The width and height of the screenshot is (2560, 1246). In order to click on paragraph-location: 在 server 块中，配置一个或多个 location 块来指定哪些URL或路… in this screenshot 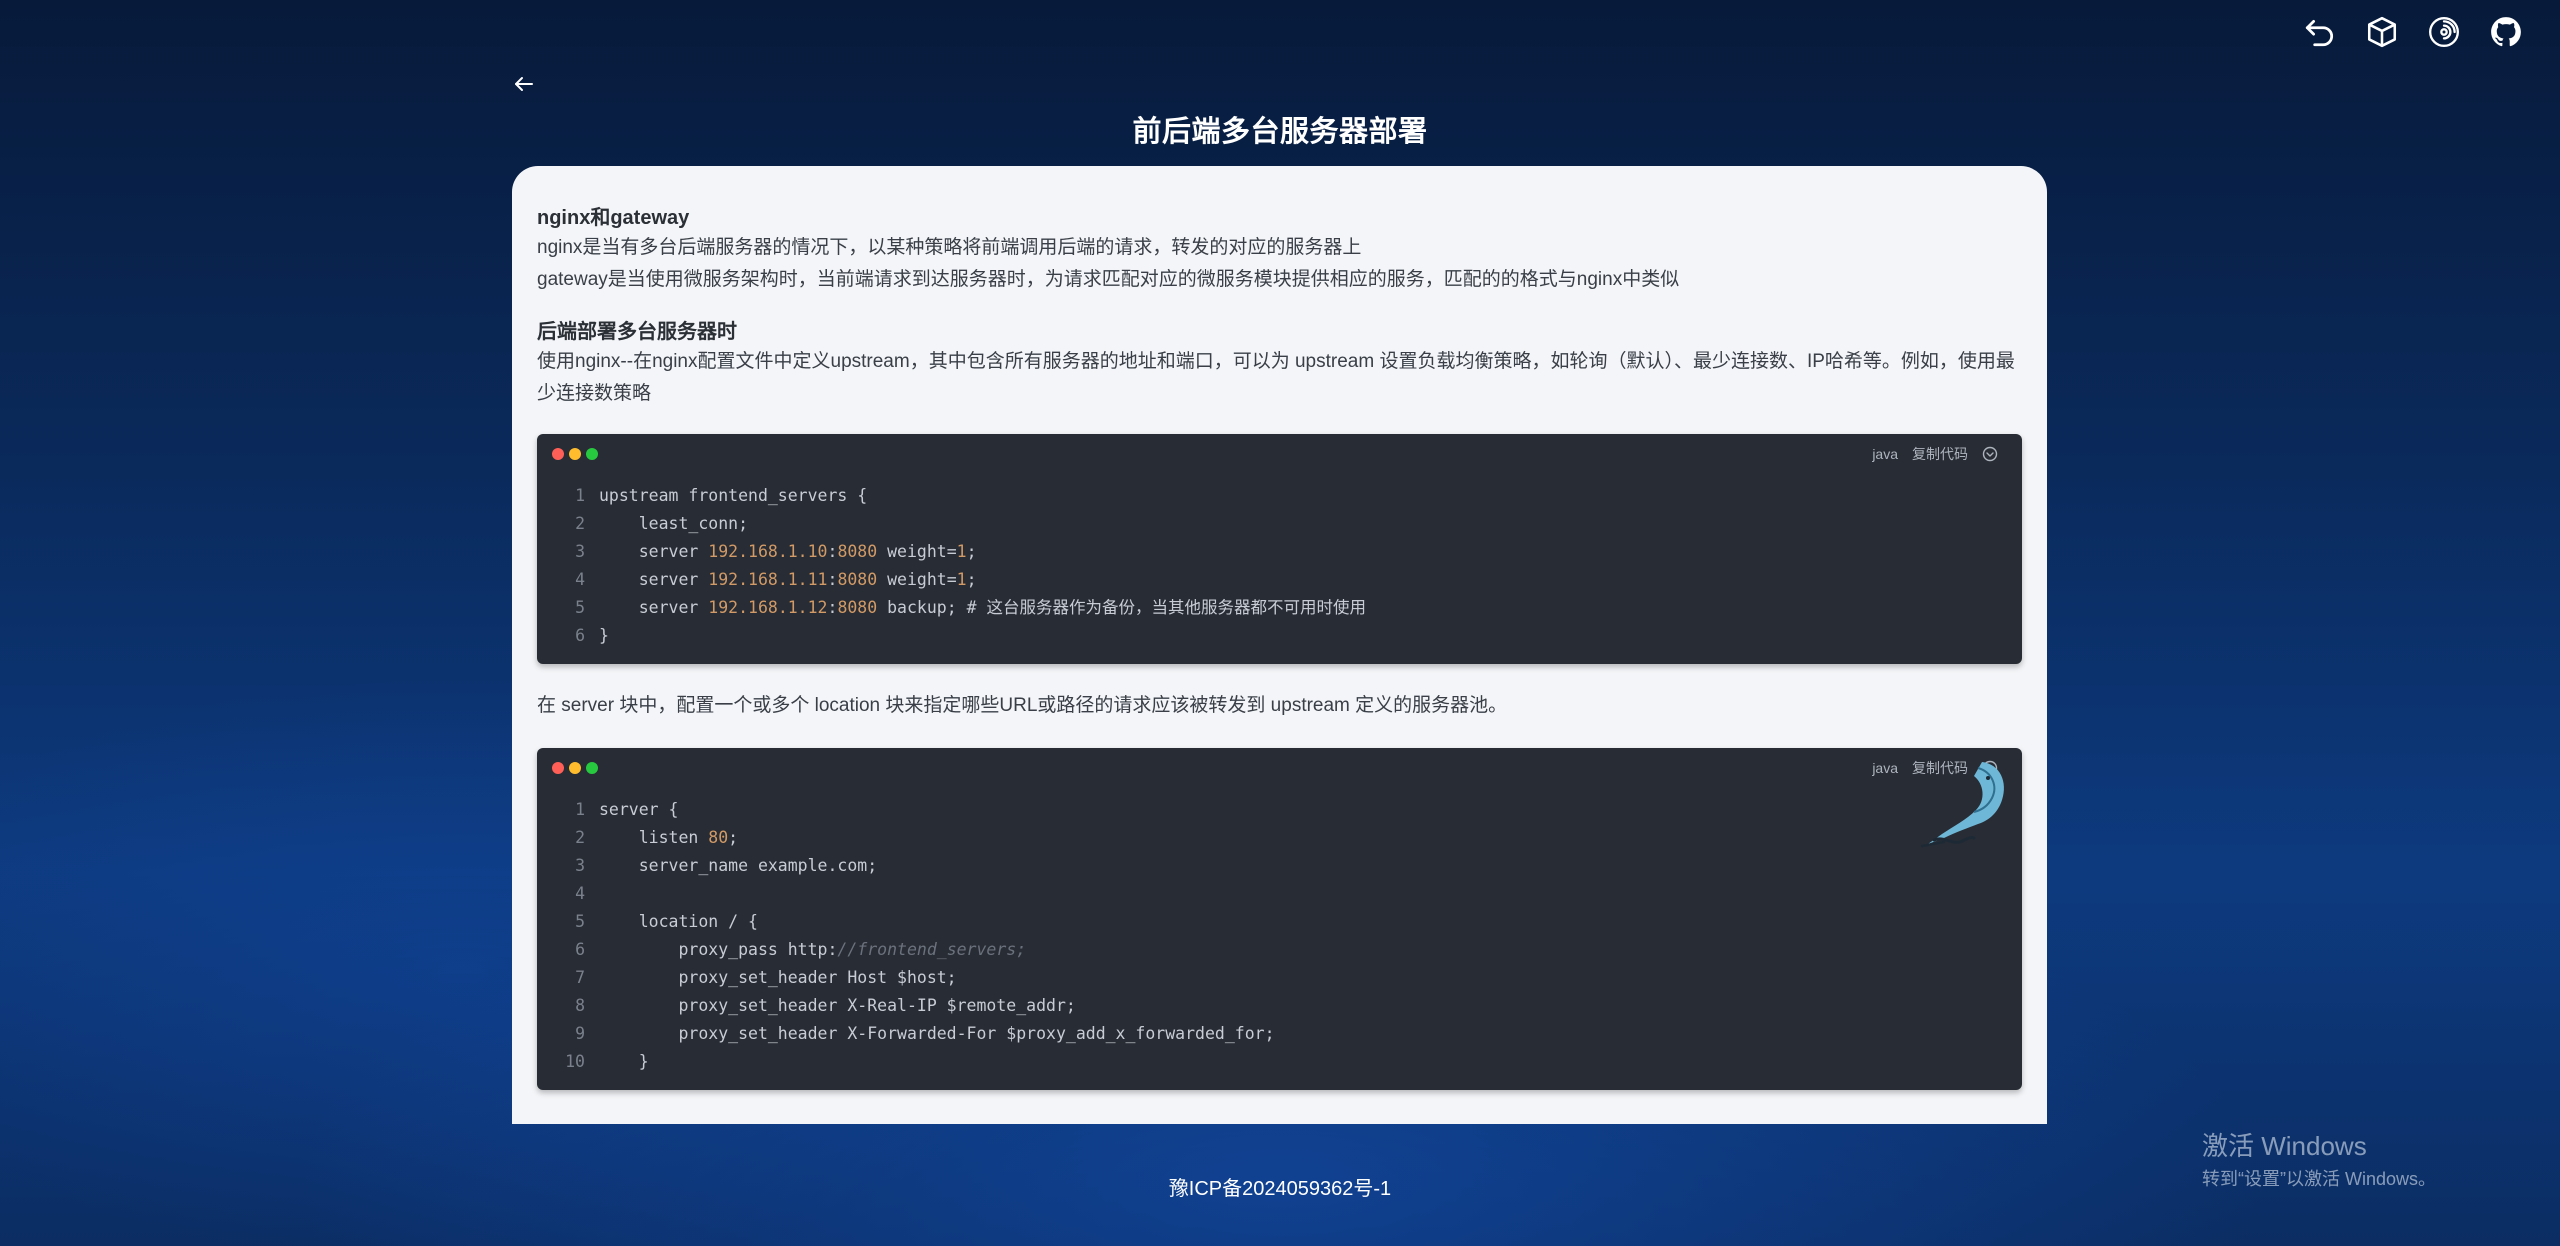, I will do `click(1022, 705)`.